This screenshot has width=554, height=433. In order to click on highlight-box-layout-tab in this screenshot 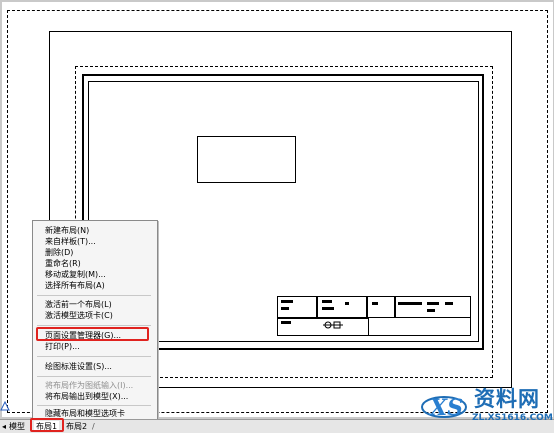, I will do `click(47, 425)`.